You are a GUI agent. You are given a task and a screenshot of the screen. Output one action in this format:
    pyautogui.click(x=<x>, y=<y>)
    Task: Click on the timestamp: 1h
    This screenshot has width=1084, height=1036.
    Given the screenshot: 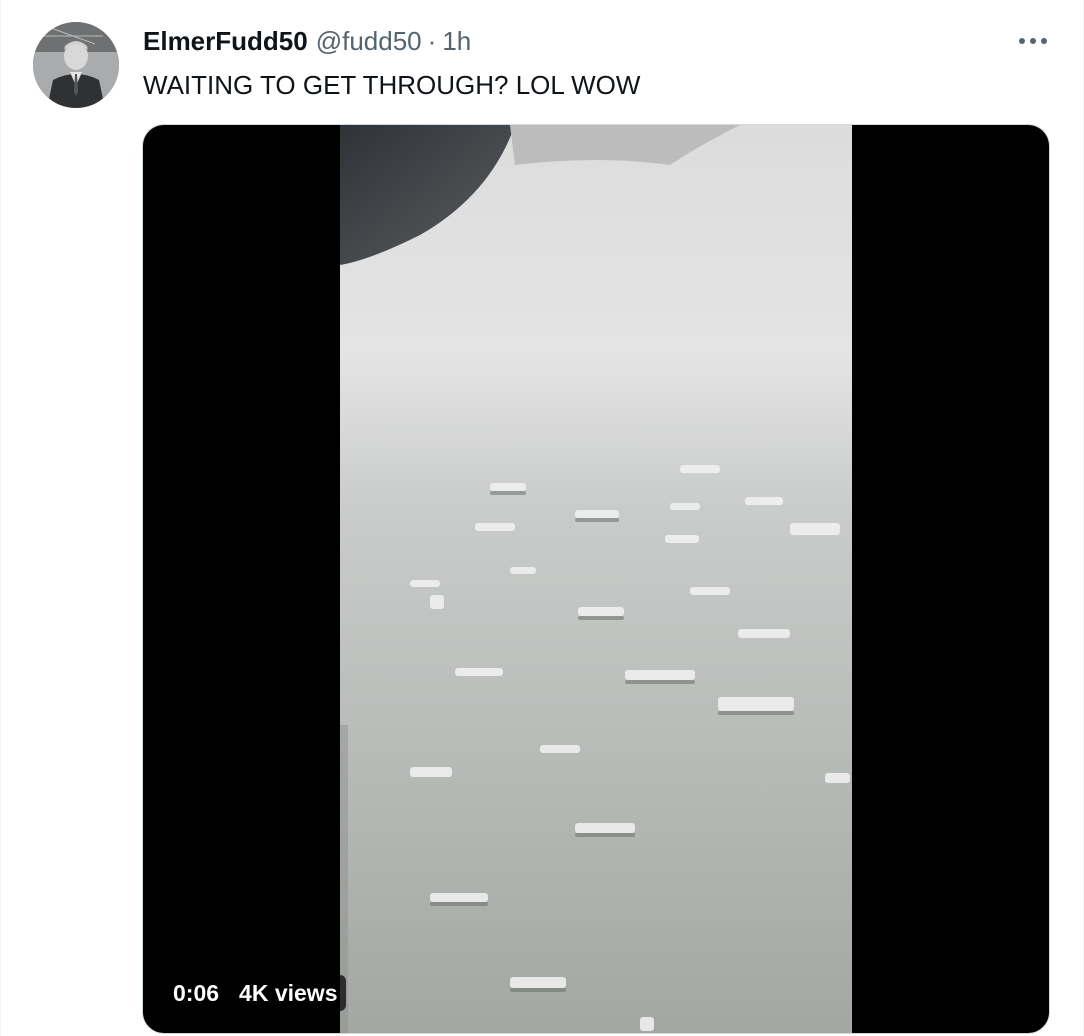 What is the action you would take?
    pyautogui.click(x=456, y=41)
    